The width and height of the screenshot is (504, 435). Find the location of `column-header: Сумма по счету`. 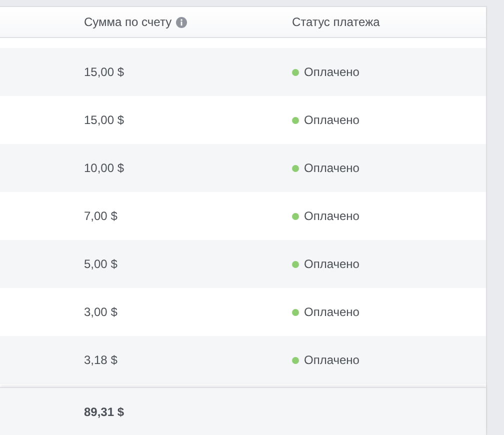

column-header: Сумма по счету is located at coordinates (128, 22).